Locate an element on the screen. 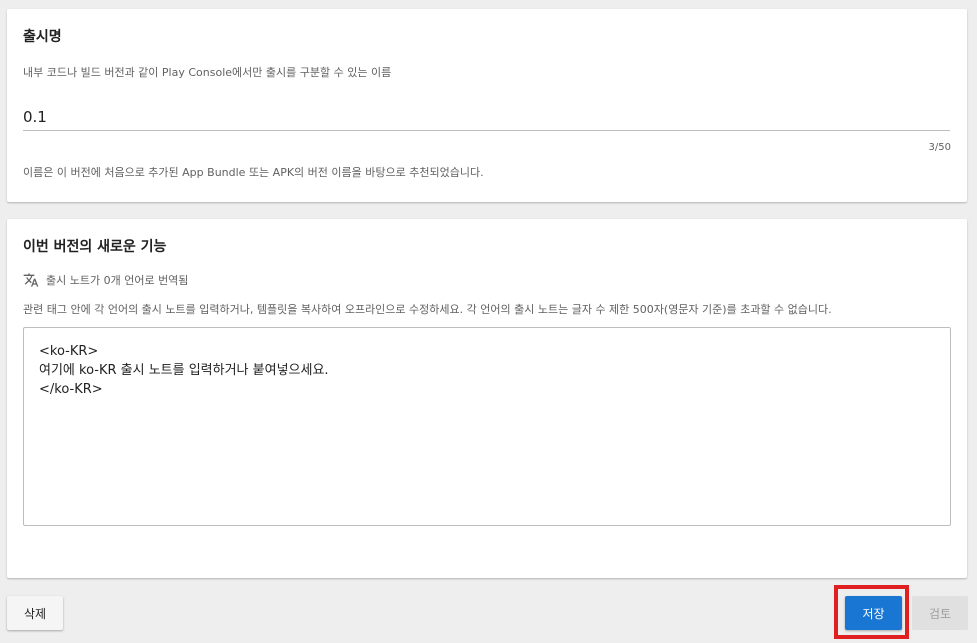 The width and height of the screenshot is (977, 643). save-button: 저장 is located at coordinates (873, 613).